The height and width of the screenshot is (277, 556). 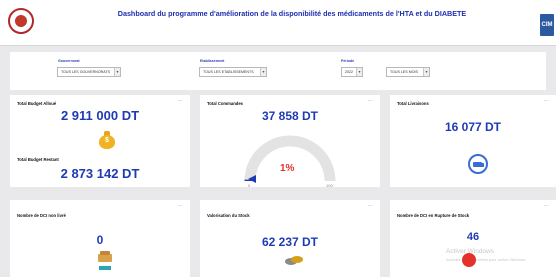 I want to click on deliveries-value: 16 077 DT, so click(x=473, y=127).